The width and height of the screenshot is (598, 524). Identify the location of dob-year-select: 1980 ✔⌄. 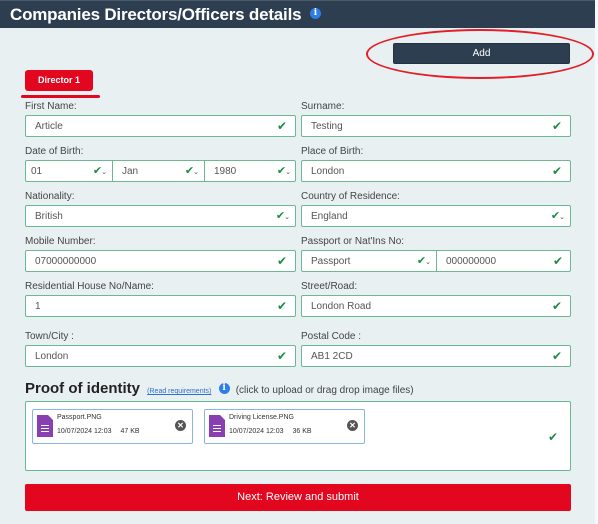
(250, 171).